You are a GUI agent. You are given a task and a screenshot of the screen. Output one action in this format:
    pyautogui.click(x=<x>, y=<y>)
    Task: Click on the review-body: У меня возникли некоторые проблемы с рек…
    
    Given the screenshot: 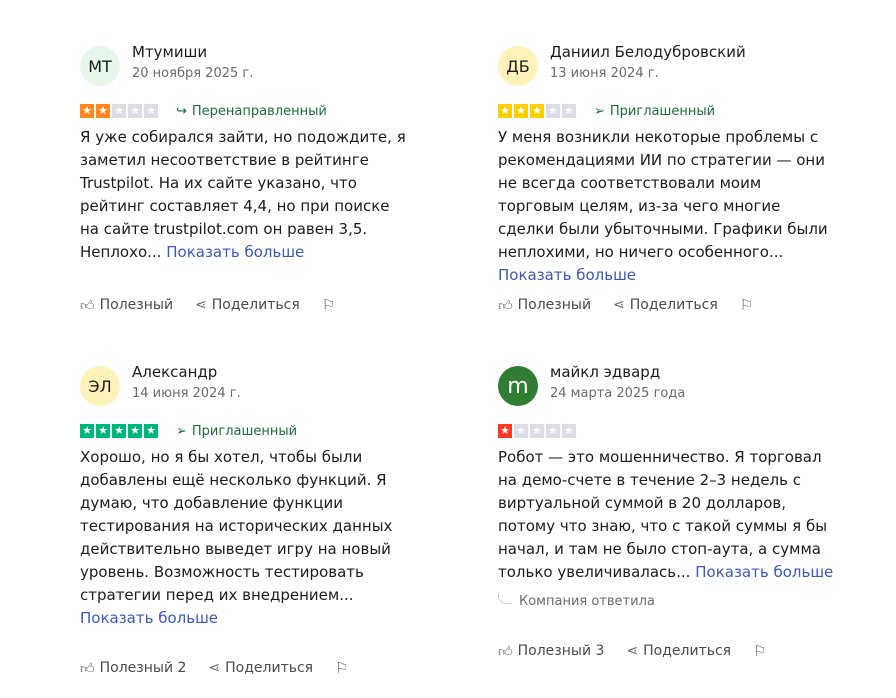 What is the action you would take?
    pyautogui.click(x=663, y=194)
    